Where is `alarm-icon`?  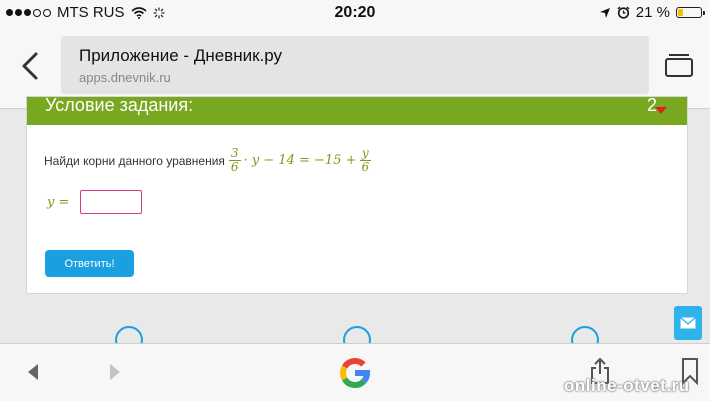
alarm-icon is located at coordinates (623, 12).